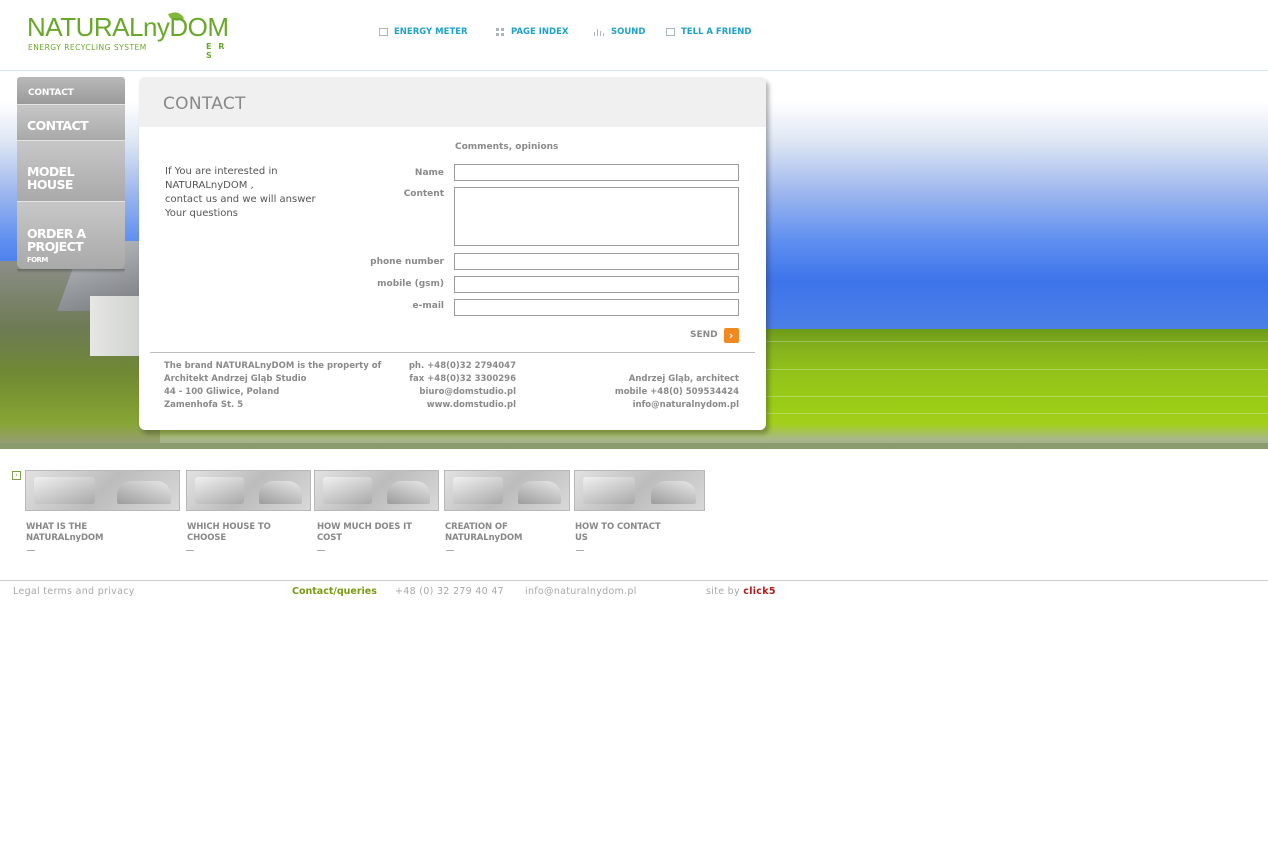 The width and height of the screenshot is (1268, 847). What do you see at coordinates (618, 532) in the screenshot?
I see `thumb-label: HOW TO CONTACT US` at bounding box center [618, 532].